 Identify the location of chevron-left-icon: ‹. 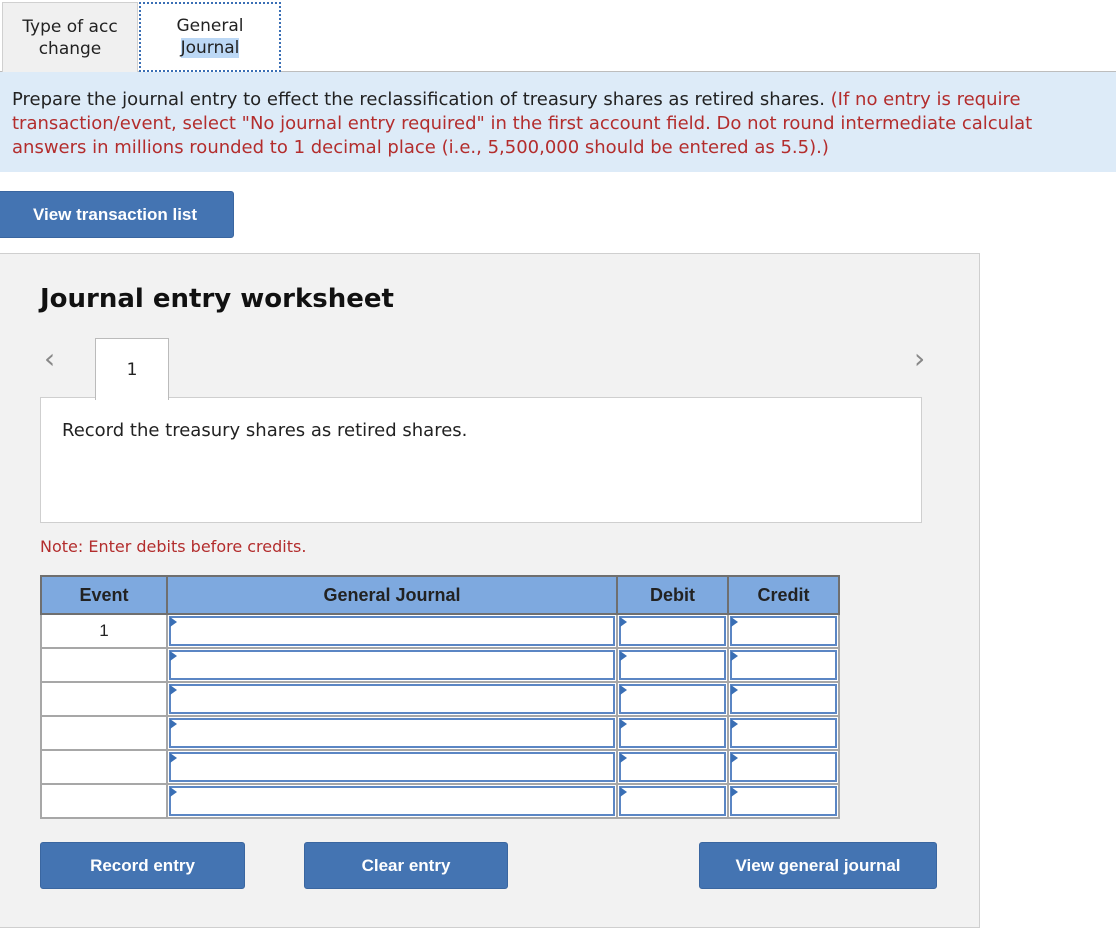
(49, 358).